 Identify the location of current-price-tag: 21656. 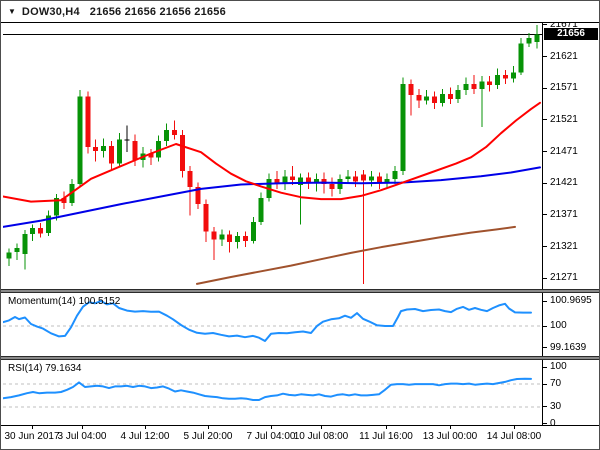
(571, 34).